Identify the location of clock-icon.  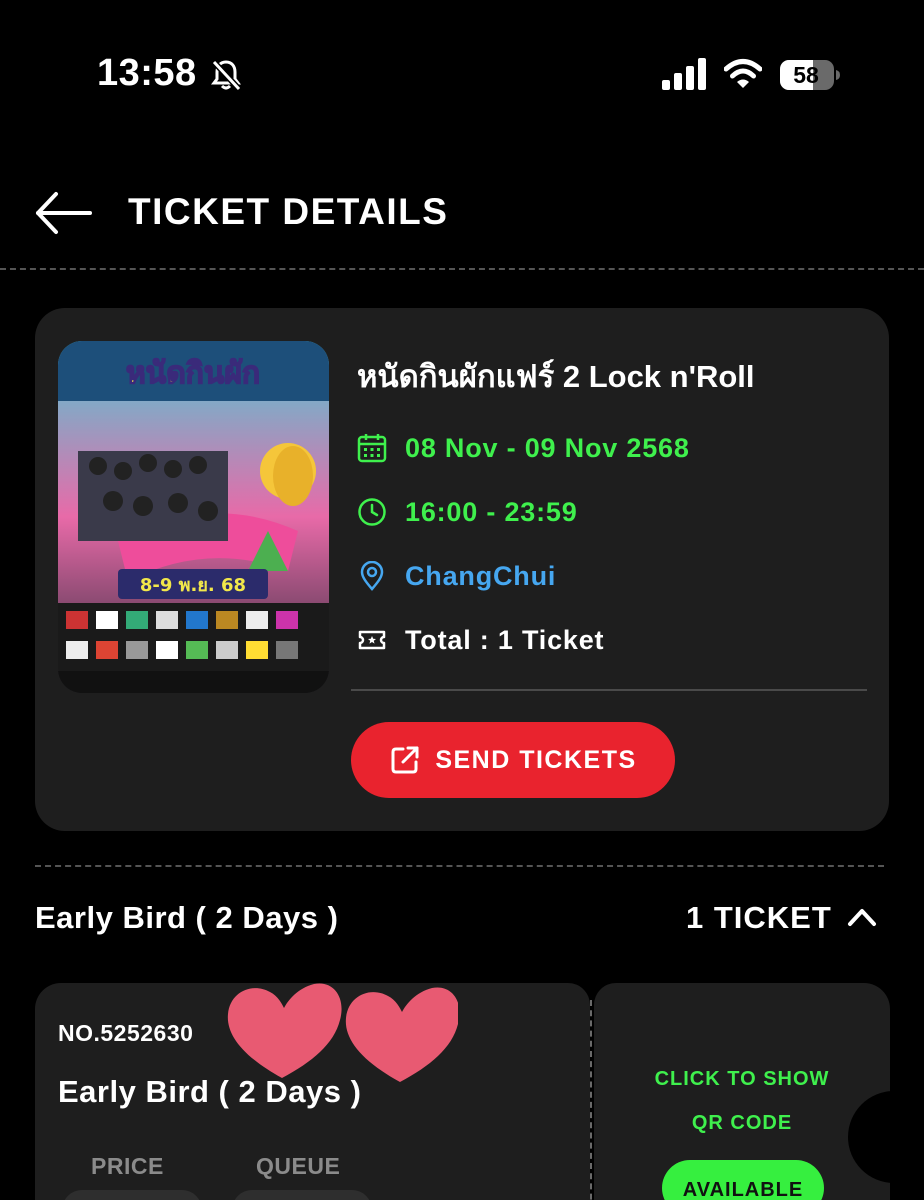
(372, 512).